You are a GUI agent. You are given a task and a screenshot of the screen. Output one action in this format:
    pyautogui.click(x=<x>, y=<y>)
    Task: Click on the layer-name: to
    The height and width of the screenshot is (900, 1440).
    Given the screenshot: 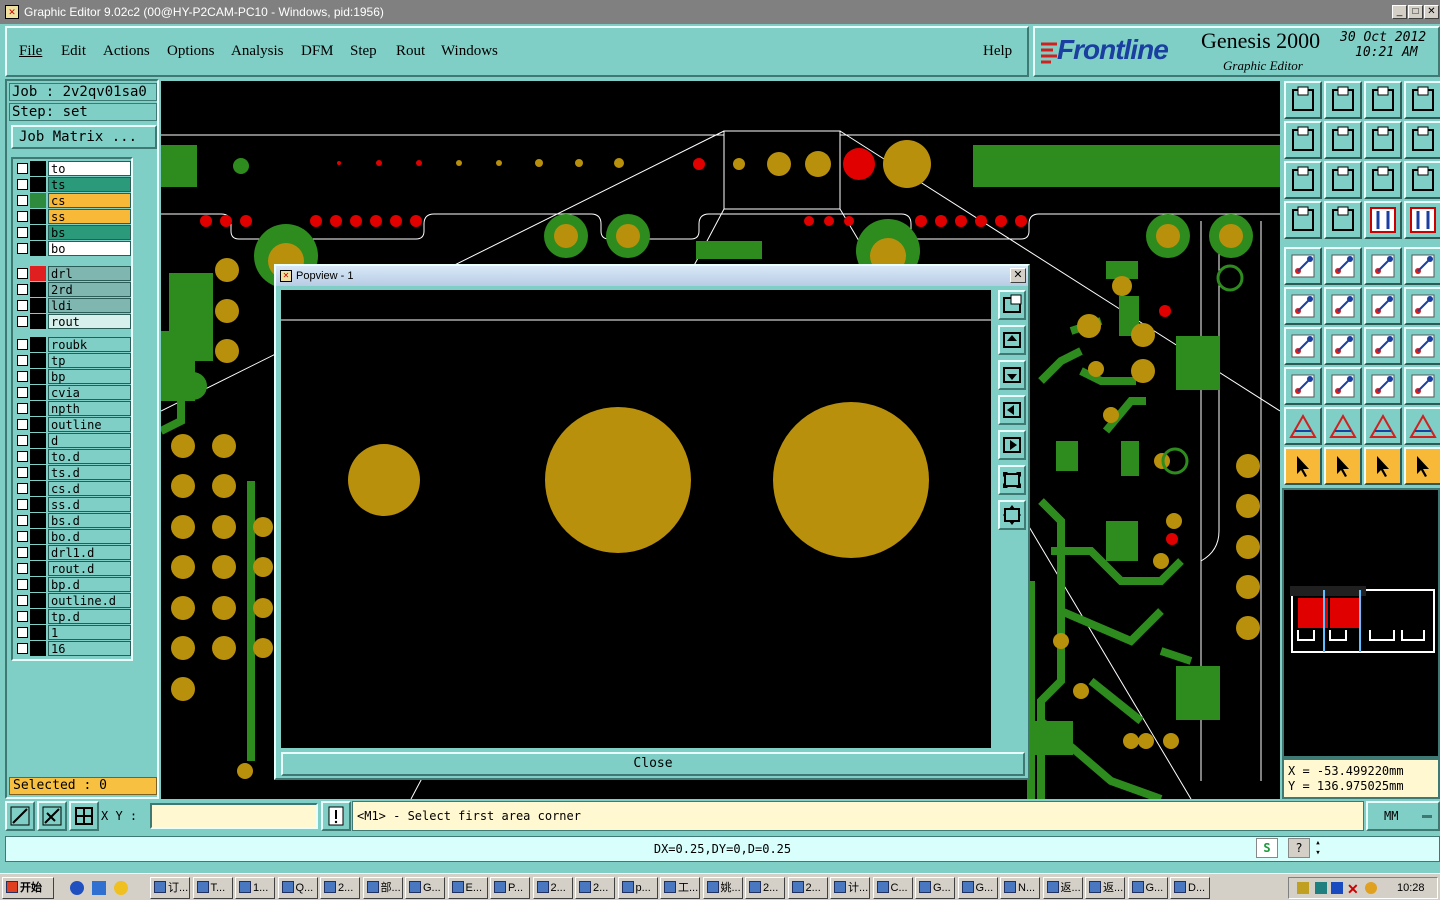 What is the action you would take?
    pyautogui.click(x=89, y=168)
    